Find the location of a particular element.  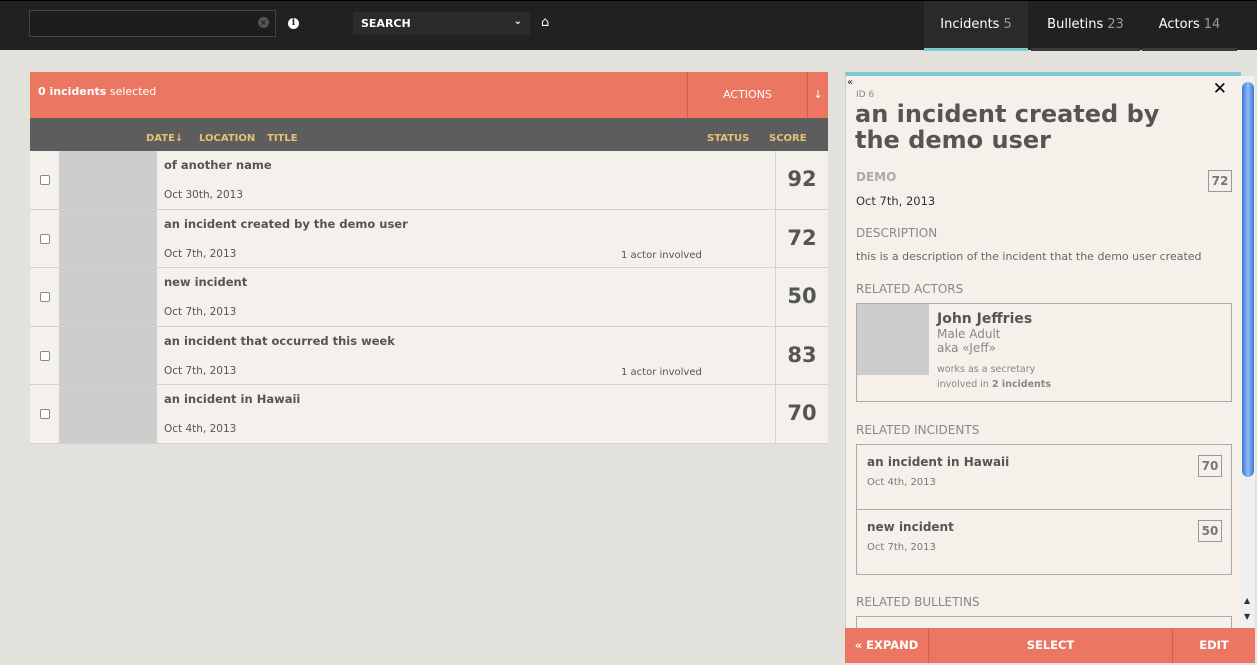

related-incident: an incident in Hawaii Oct 4th, 2013 70 is located at coordinates (1044, 477).